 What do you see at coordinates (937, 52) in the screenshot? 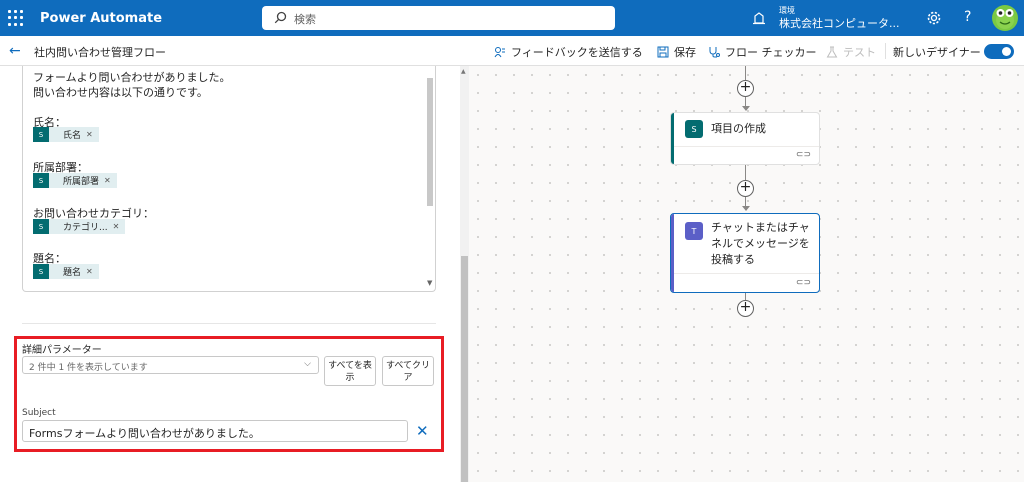
I see `new-designer-label: 新しいデザイナー` at bounding box center [937, 52].